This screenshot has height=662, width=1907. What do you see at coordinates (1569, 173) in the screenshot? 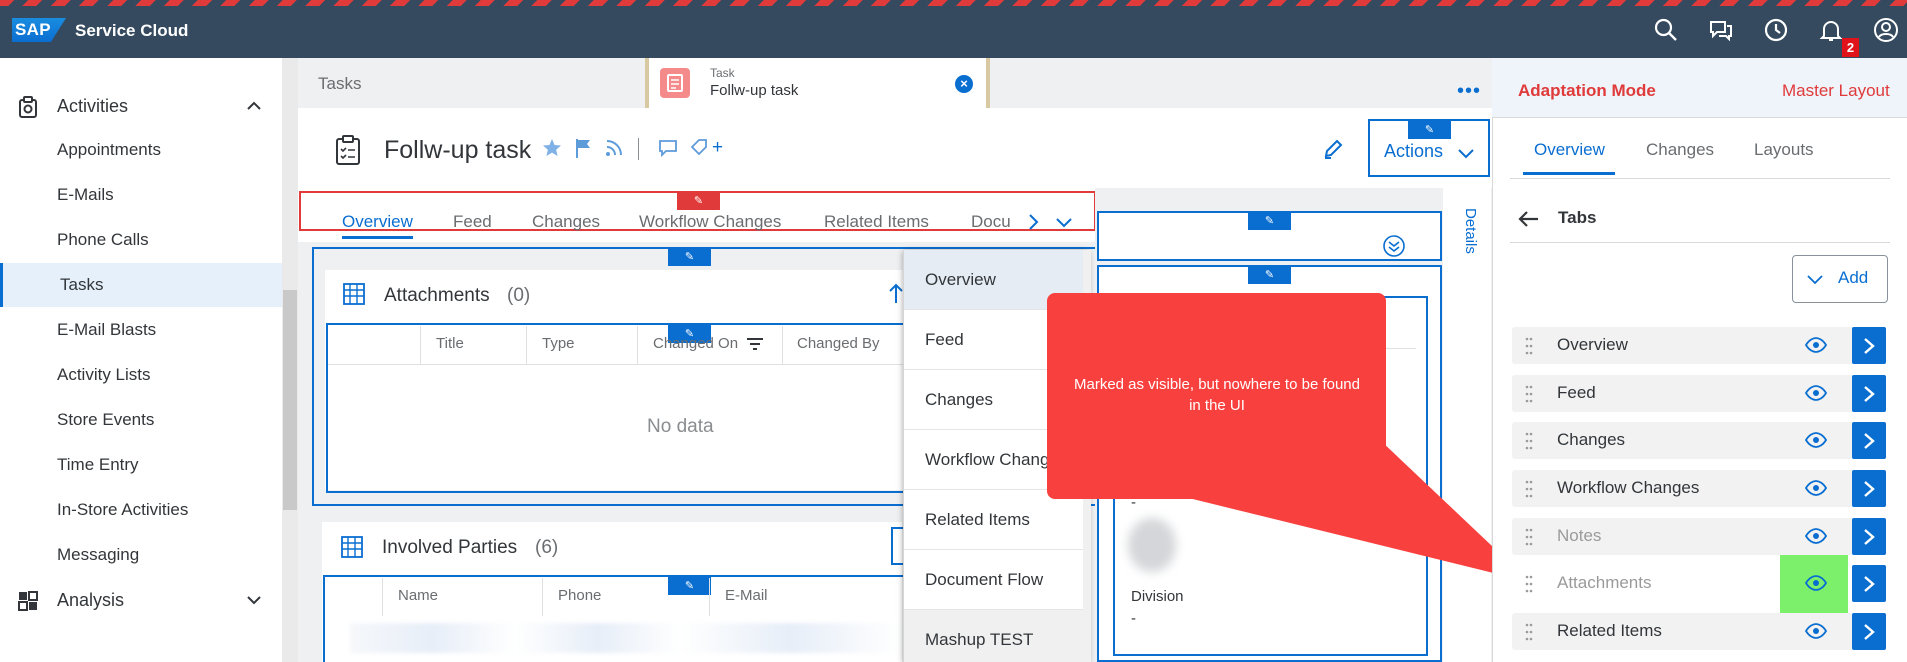
I see `adapt-tab-indicator` at bounding box center [1569, 173].